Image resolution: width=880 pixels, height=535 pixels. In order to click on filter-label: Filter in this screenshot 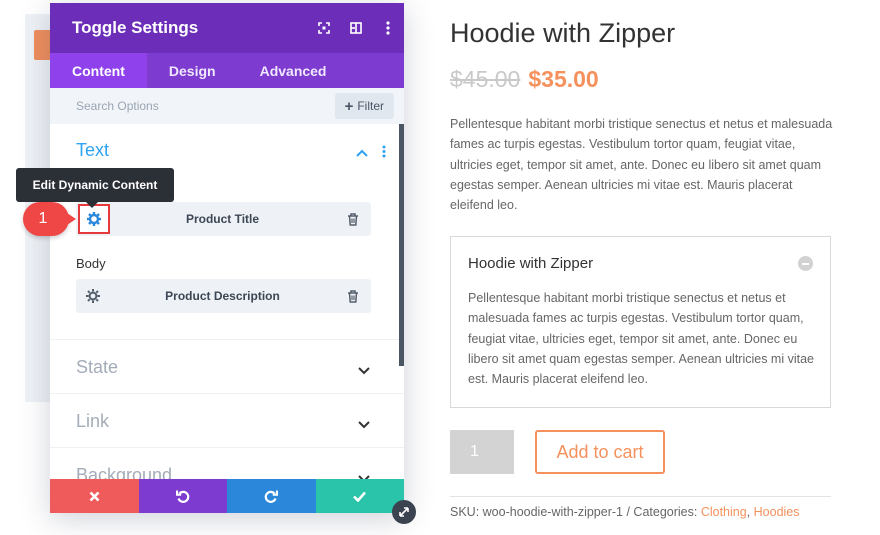, I will do `click(370, 106)`.